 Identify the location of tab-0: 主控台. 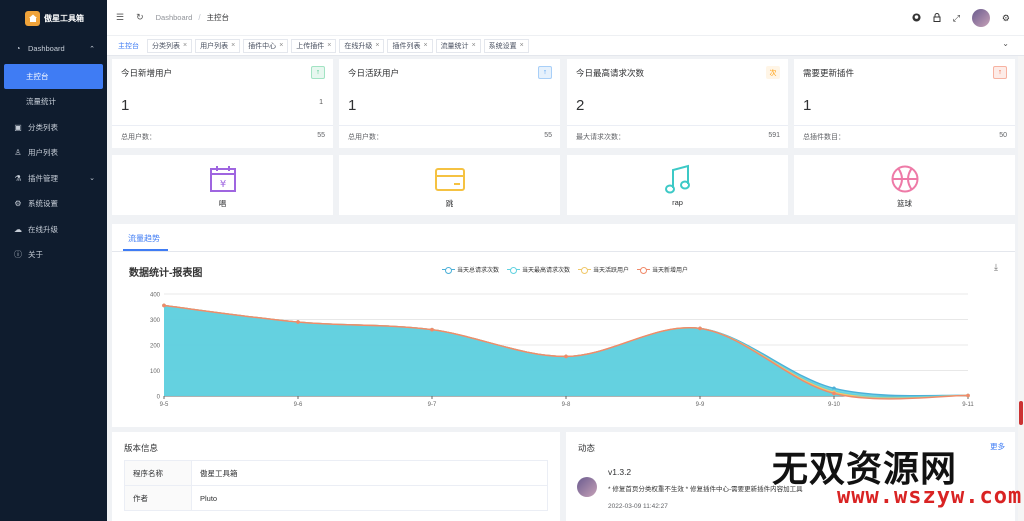
(128, 45).